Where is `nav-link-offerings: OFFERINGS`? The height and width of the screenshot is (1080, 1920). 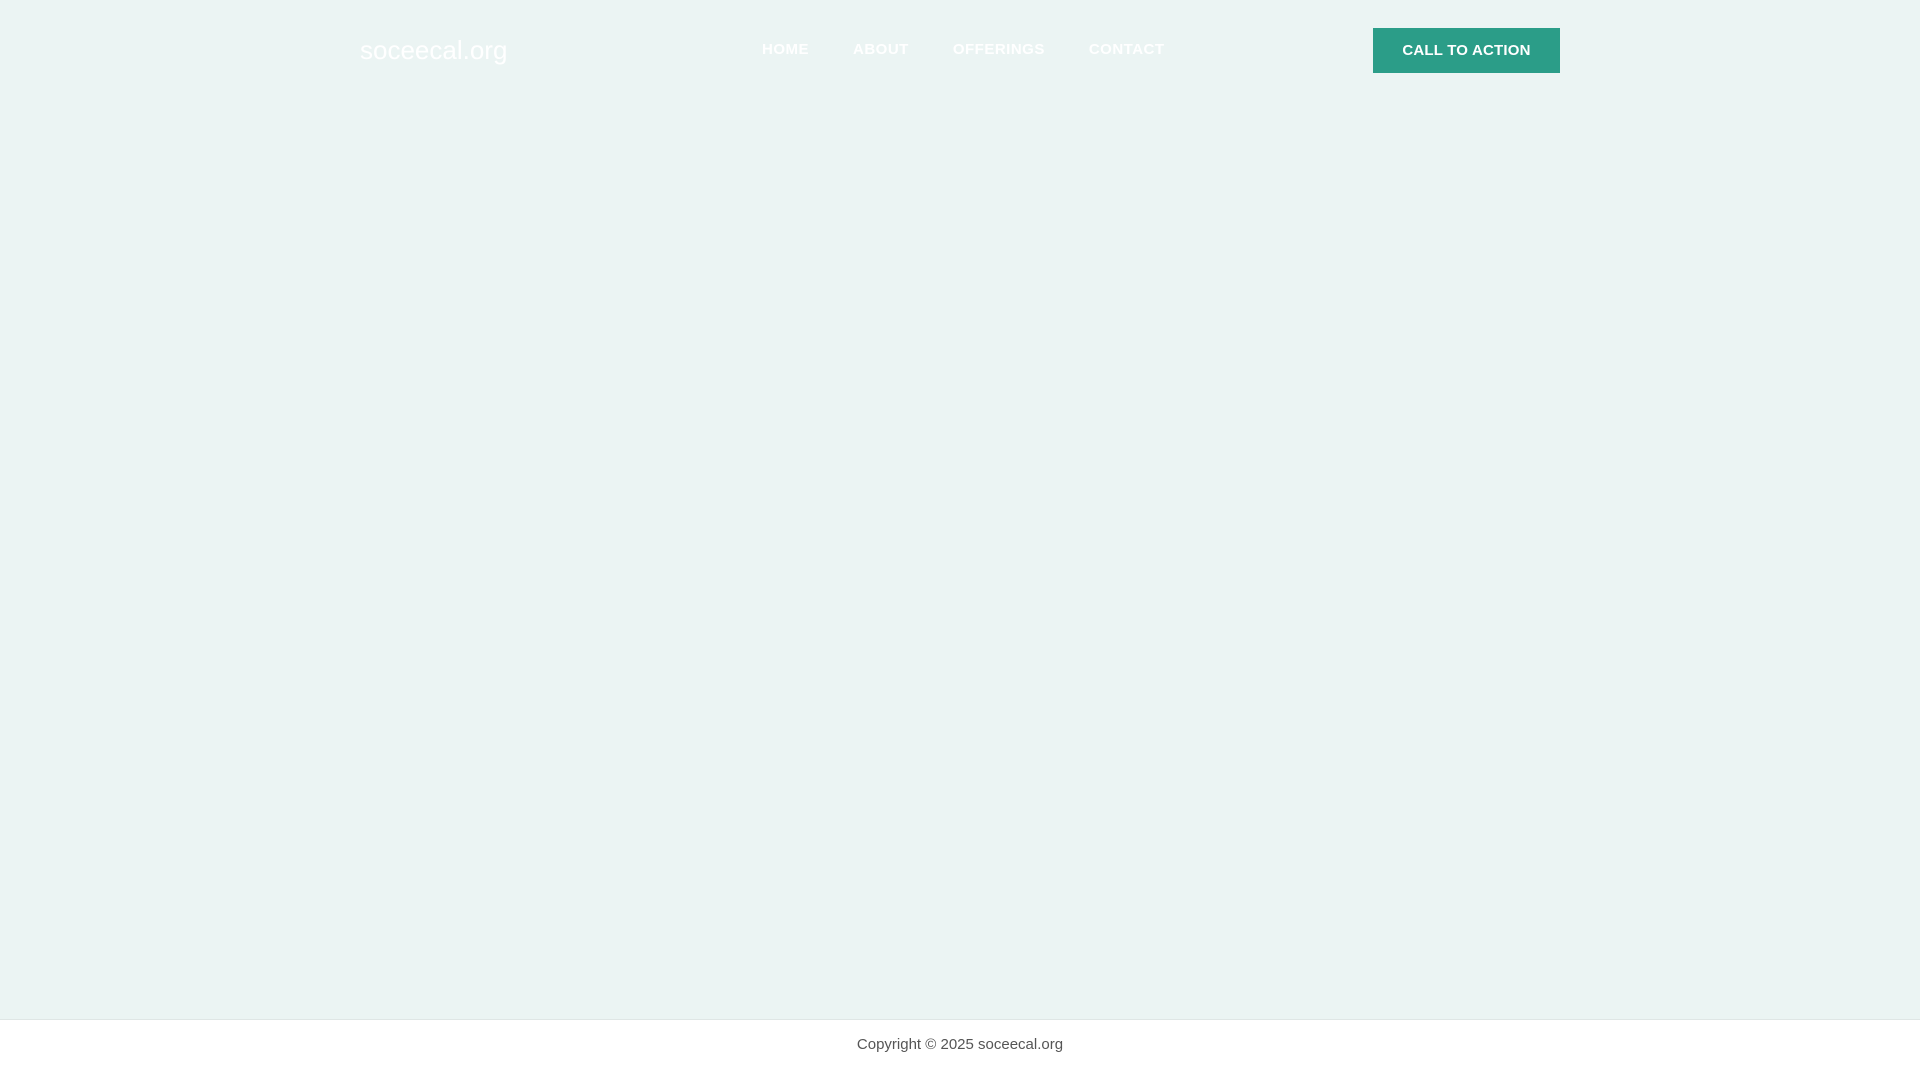
nav-link-offerings: OFFERINGS is located at coordinates (999, 50).